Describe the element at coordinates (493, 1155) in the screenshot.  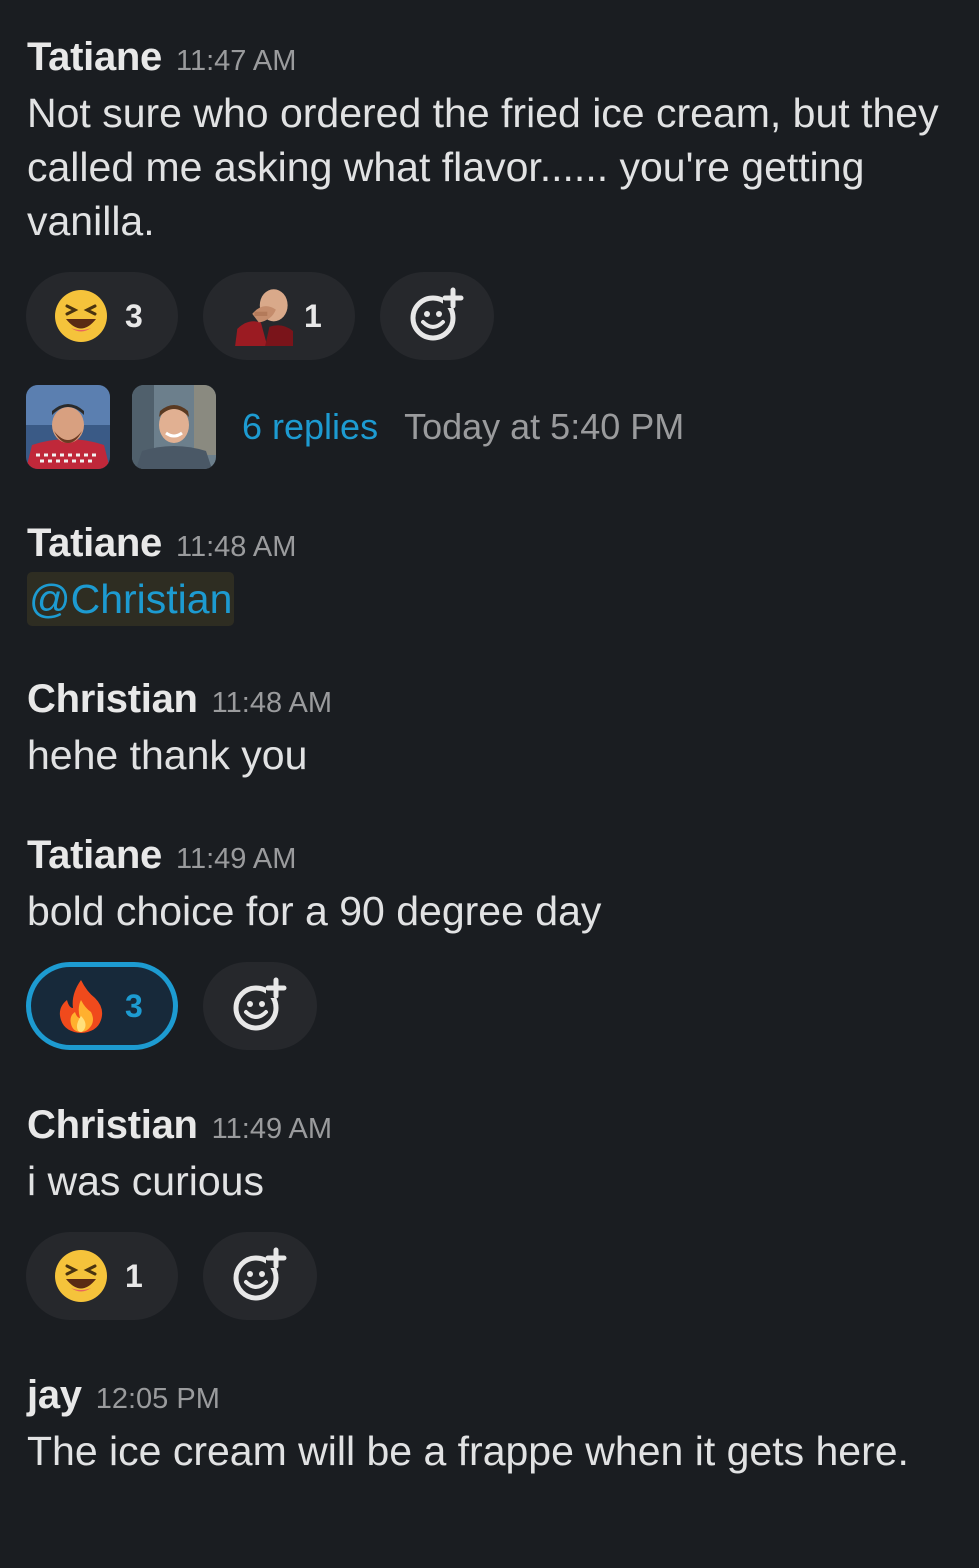
I see `message-christian-1149: Christian 11:49 AM i was curious` at that location.